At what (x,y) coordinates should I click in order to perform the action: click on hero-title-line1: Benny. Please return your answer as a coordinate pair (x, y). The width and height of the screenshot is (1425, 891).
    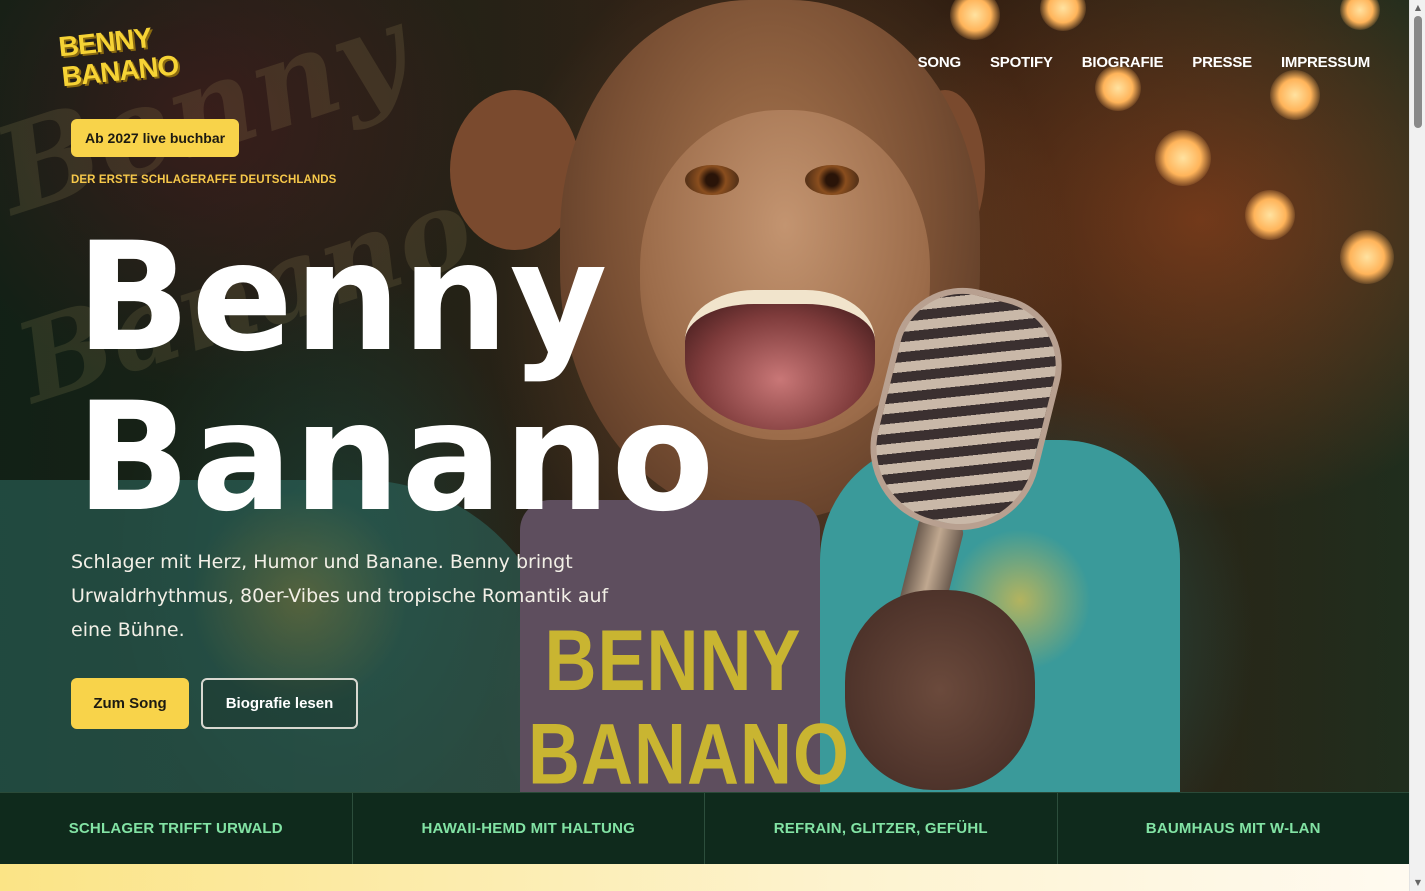
    Looking at the image, I should click on (342, 298).